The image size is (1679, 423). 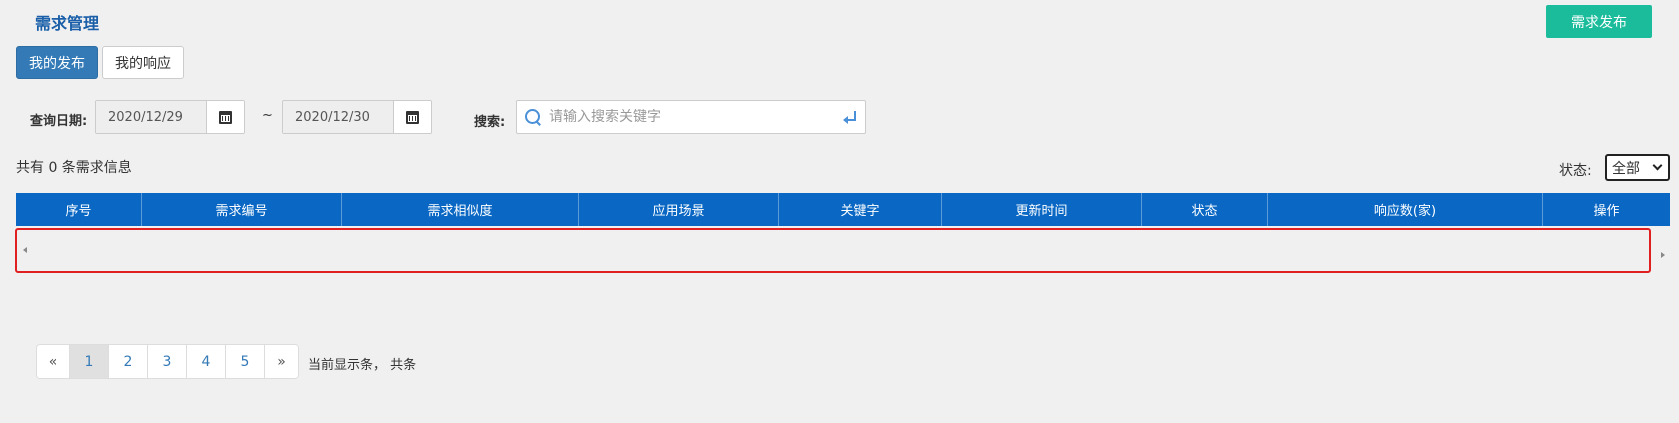 I want to click on table-body-empty, so click(x=833, y=250).